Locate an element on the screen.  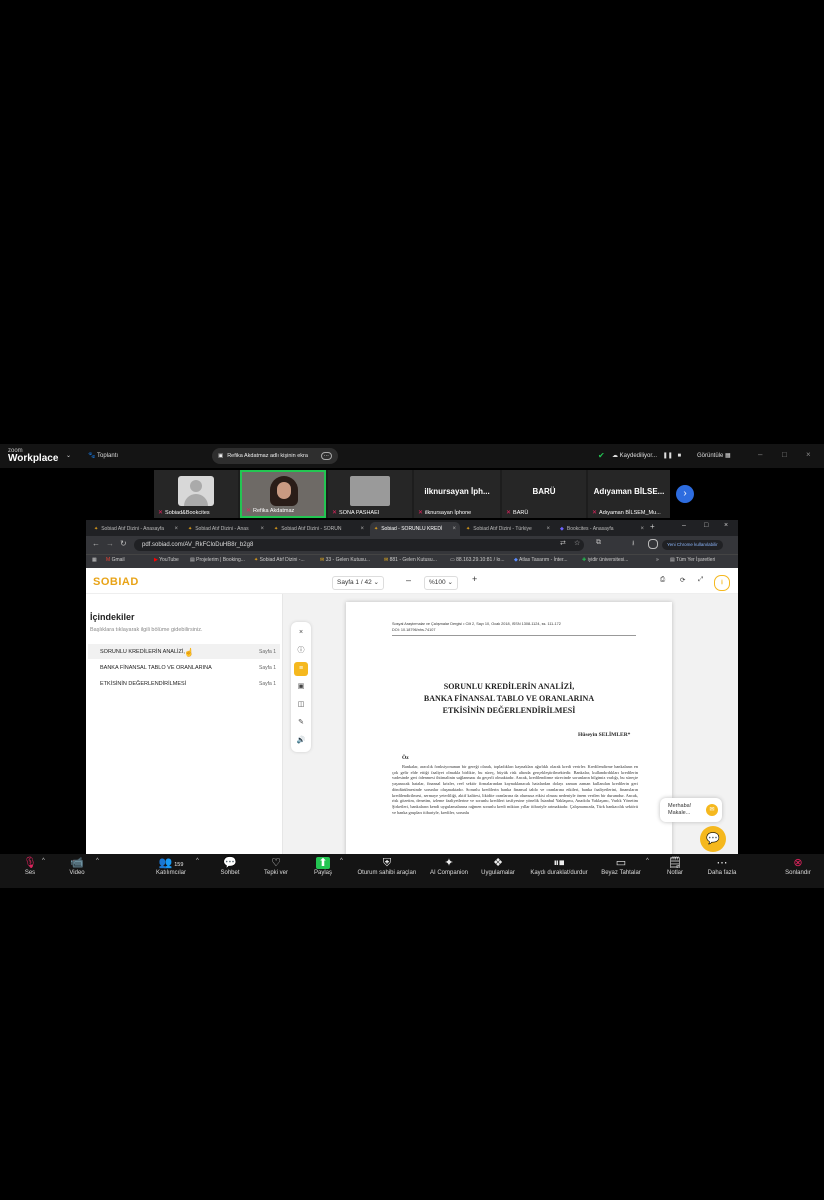
video-button: 📹 Video is located at coordinates (77, 866).